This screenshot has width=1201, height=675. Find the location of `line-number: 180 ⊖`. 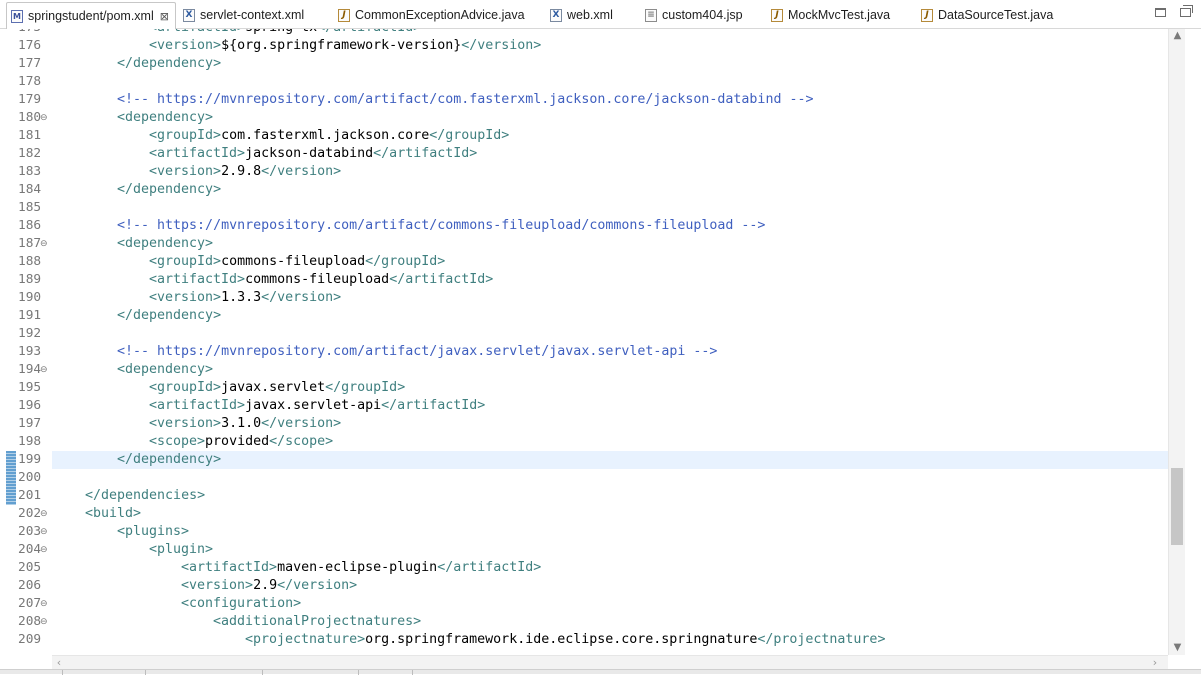

line-number: 180 ⊖ is located at coordinates (26, 118).